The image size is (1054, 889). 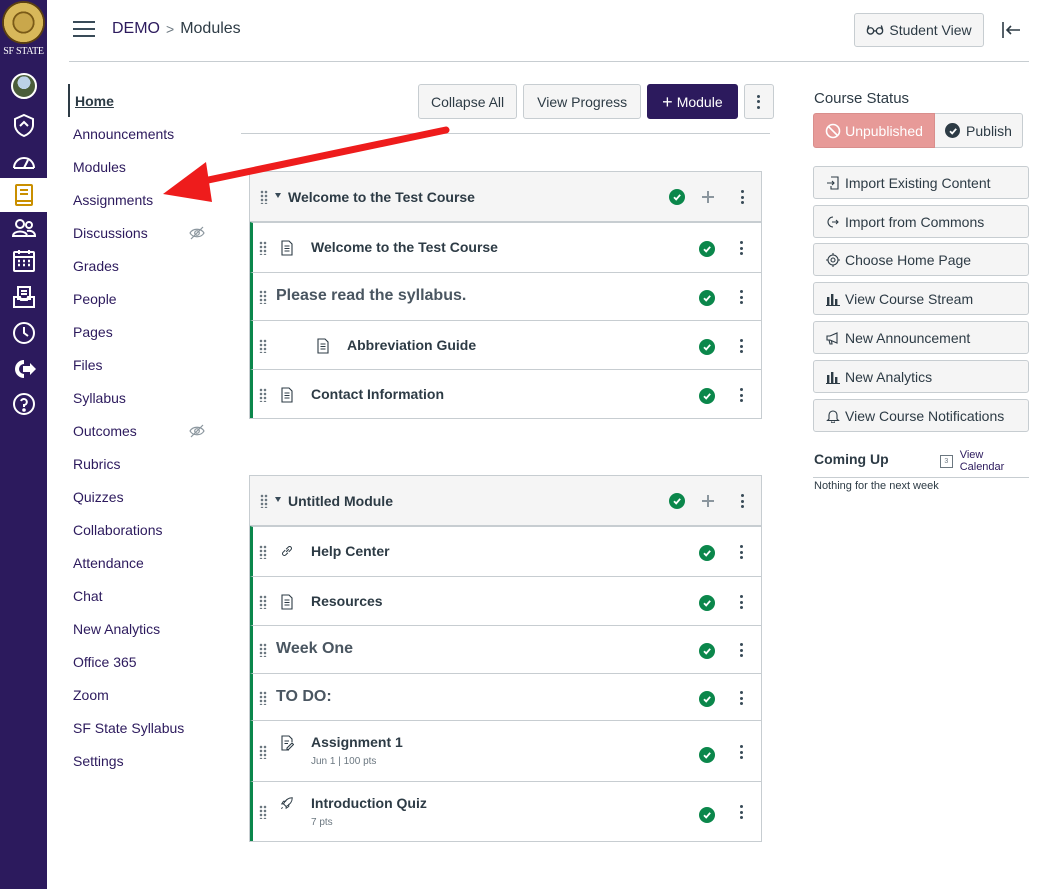 What do you see at coordinates (347, 601) in the screenshot?
I see `module-item-title: Resources` at bounding box center [347, 601].